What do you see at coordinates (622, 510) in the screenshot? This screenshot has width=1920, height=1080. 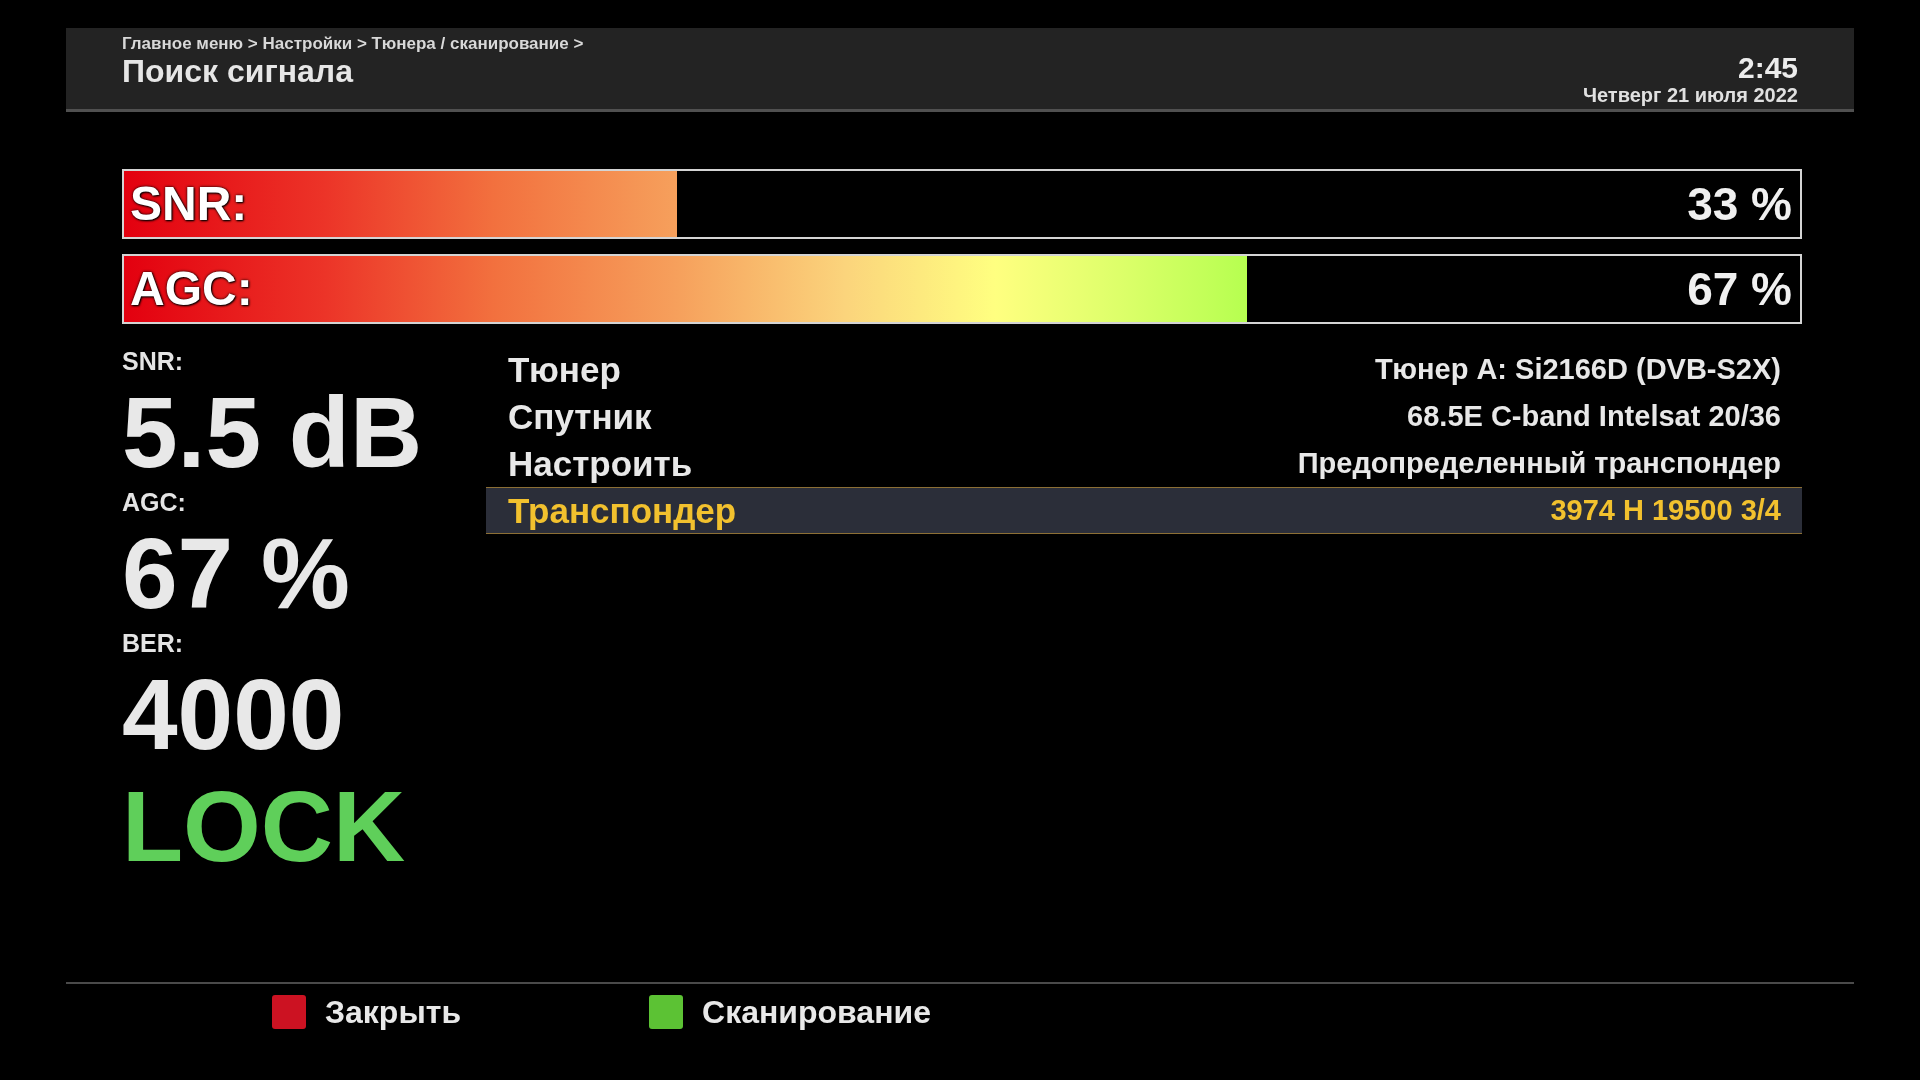 I see `setting-label: Транспондер` at bounding box center [622, 510].